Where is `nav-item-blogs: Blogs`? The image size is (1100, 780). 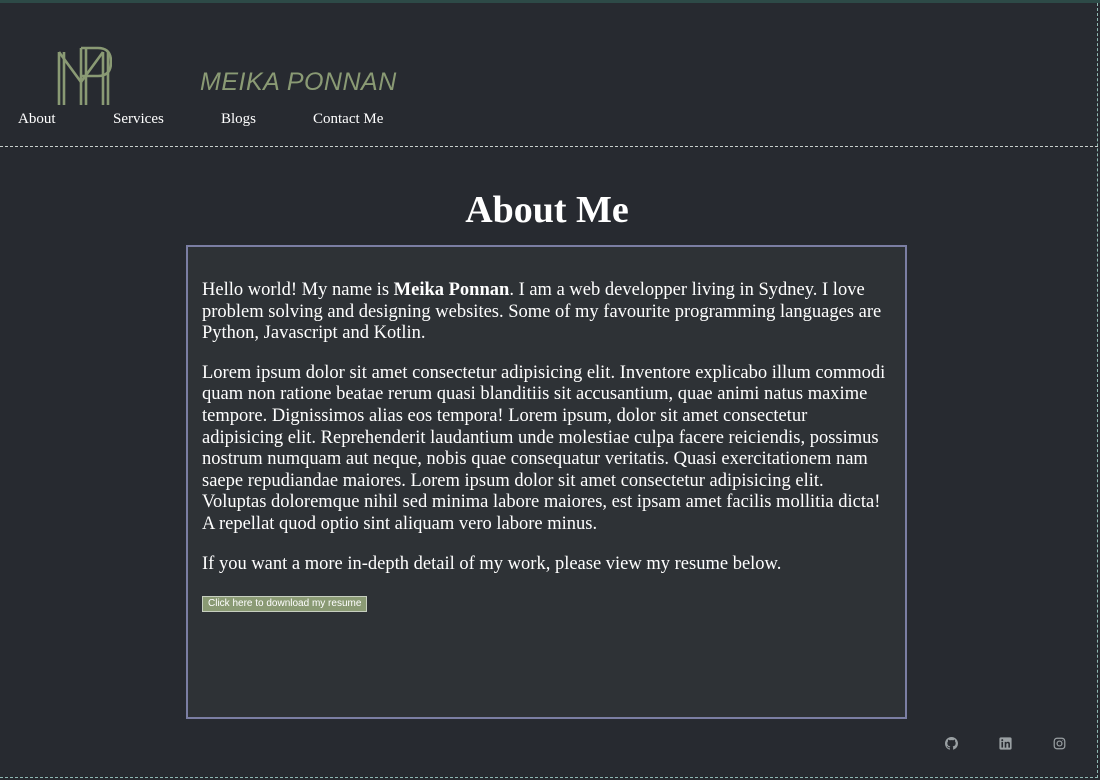 nav-item-blogs: Blogs is located at coordinates (238, 119).